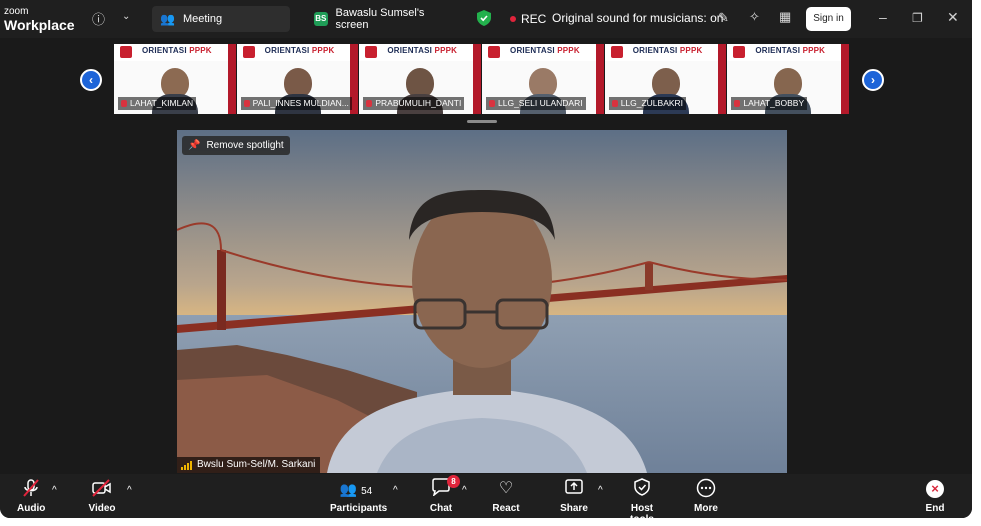 The width and height of the screenshot is (981, 526). I want to click on brand-zoom-text: zoom, so click(16, 11).